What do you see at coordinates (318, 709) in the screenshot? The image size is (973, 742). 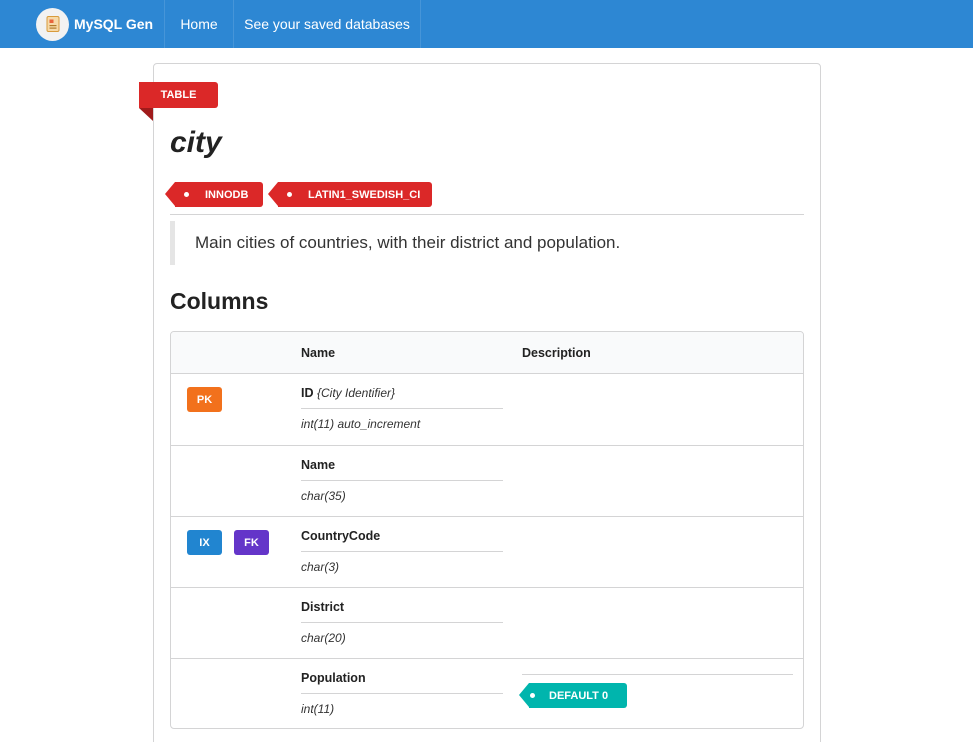 I see `column-type: int(11)` at bounding box center [318, 709].